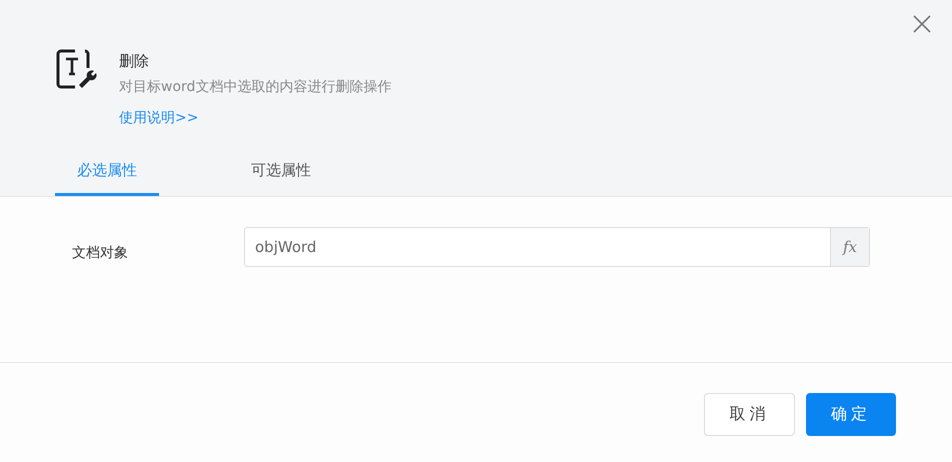  What do you see at coordinates (557, 247) in the screenshot?
I see `input-field: objWord fx` at bounding box center [557, 247].